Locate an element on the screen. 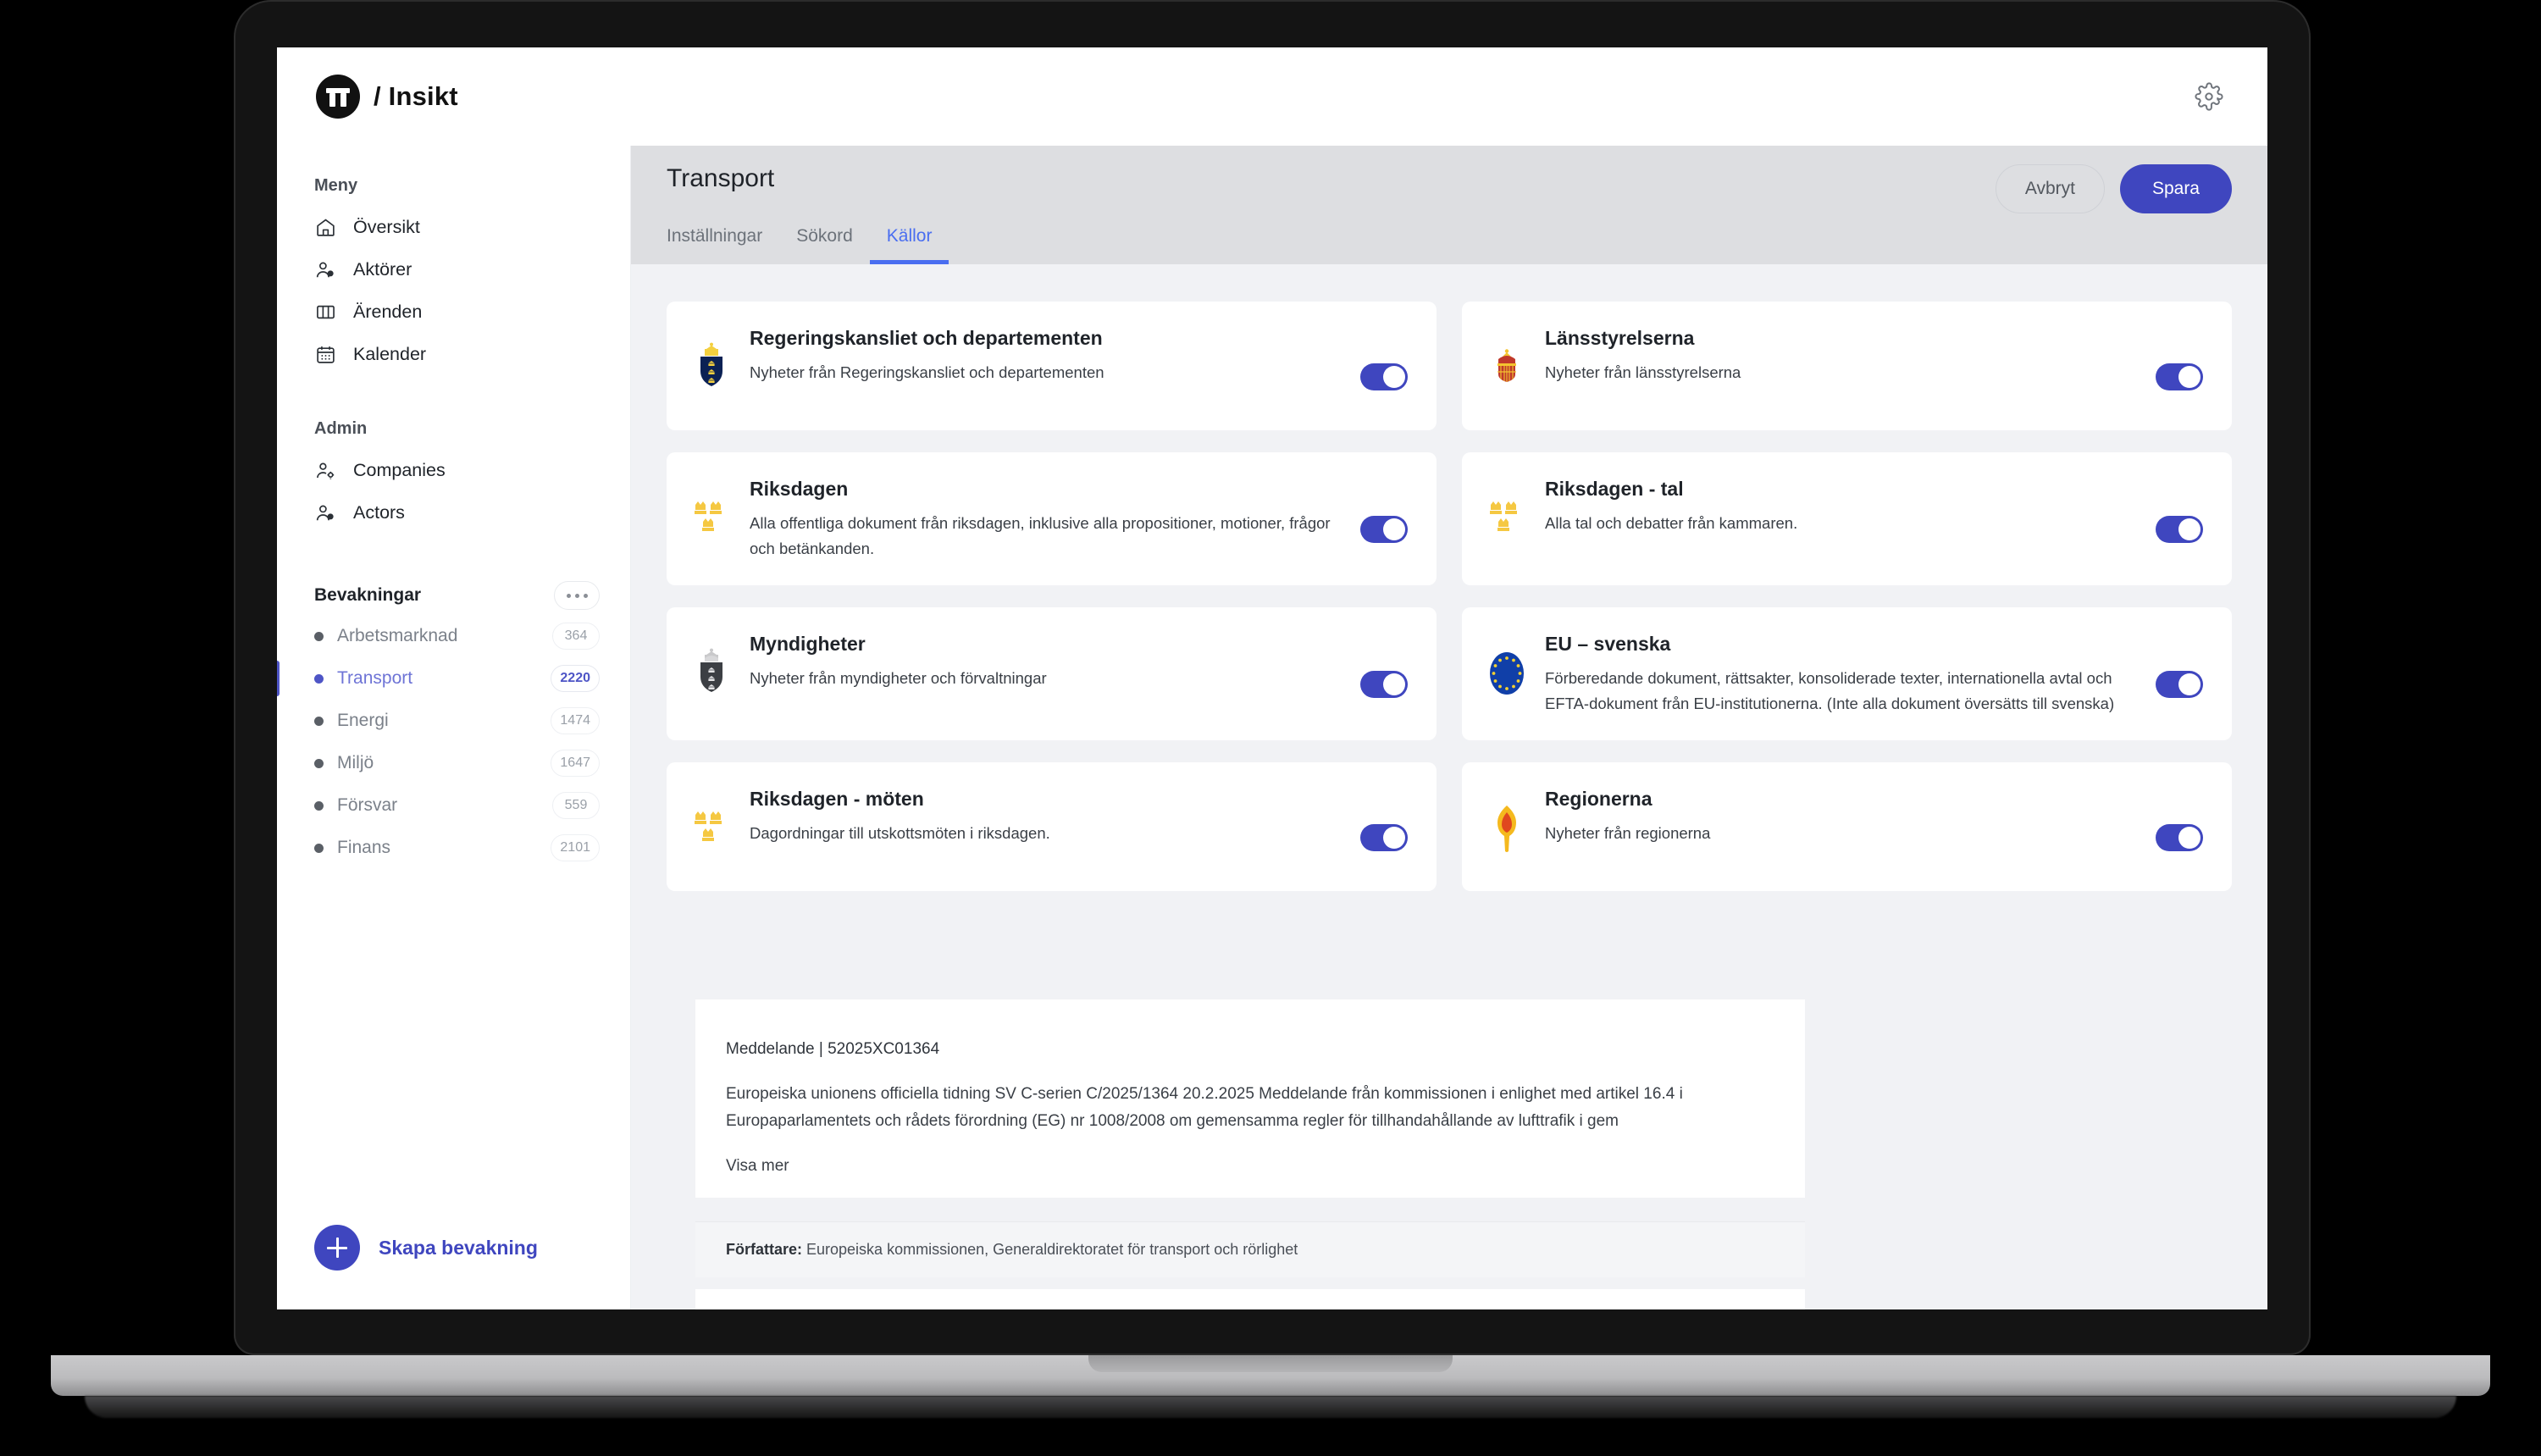  watch-item-finans: Finans 2101 is located at coordinates (453, 848).